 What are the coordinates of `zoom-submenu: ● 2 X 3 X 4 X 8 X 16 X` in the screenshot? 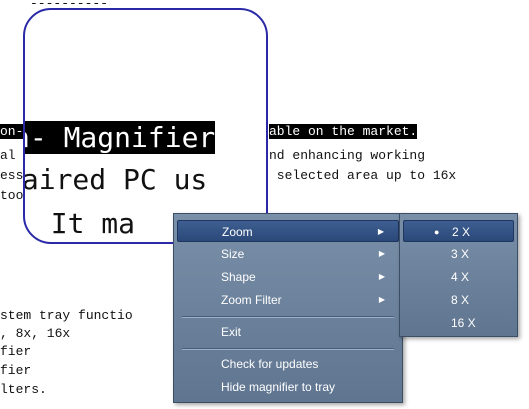 It's located at (458, 275).